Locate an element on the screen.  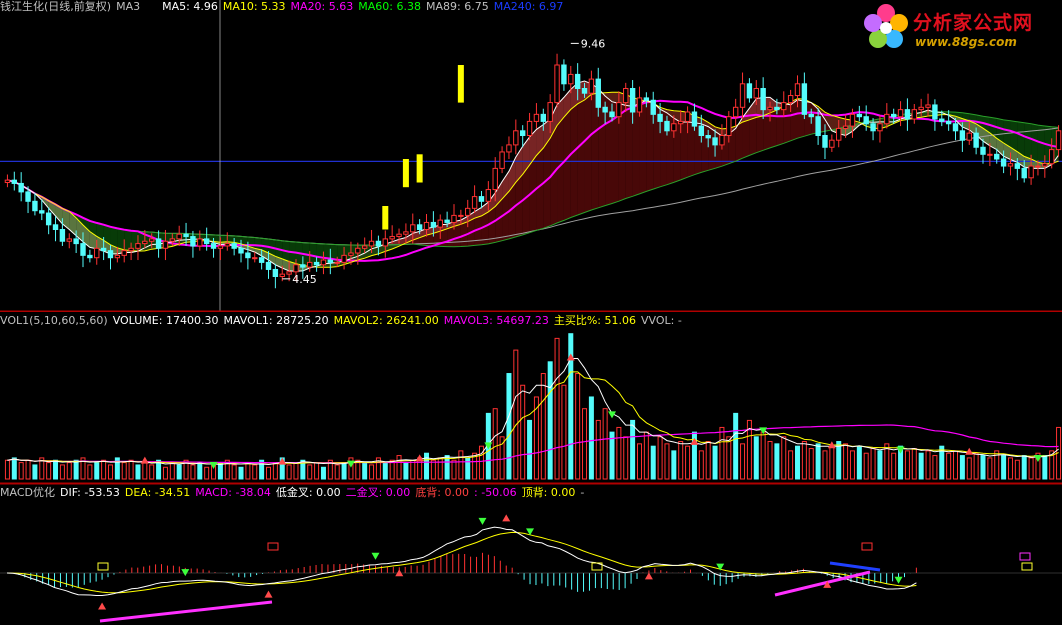
dif-line is located at coordinates (461, 561).